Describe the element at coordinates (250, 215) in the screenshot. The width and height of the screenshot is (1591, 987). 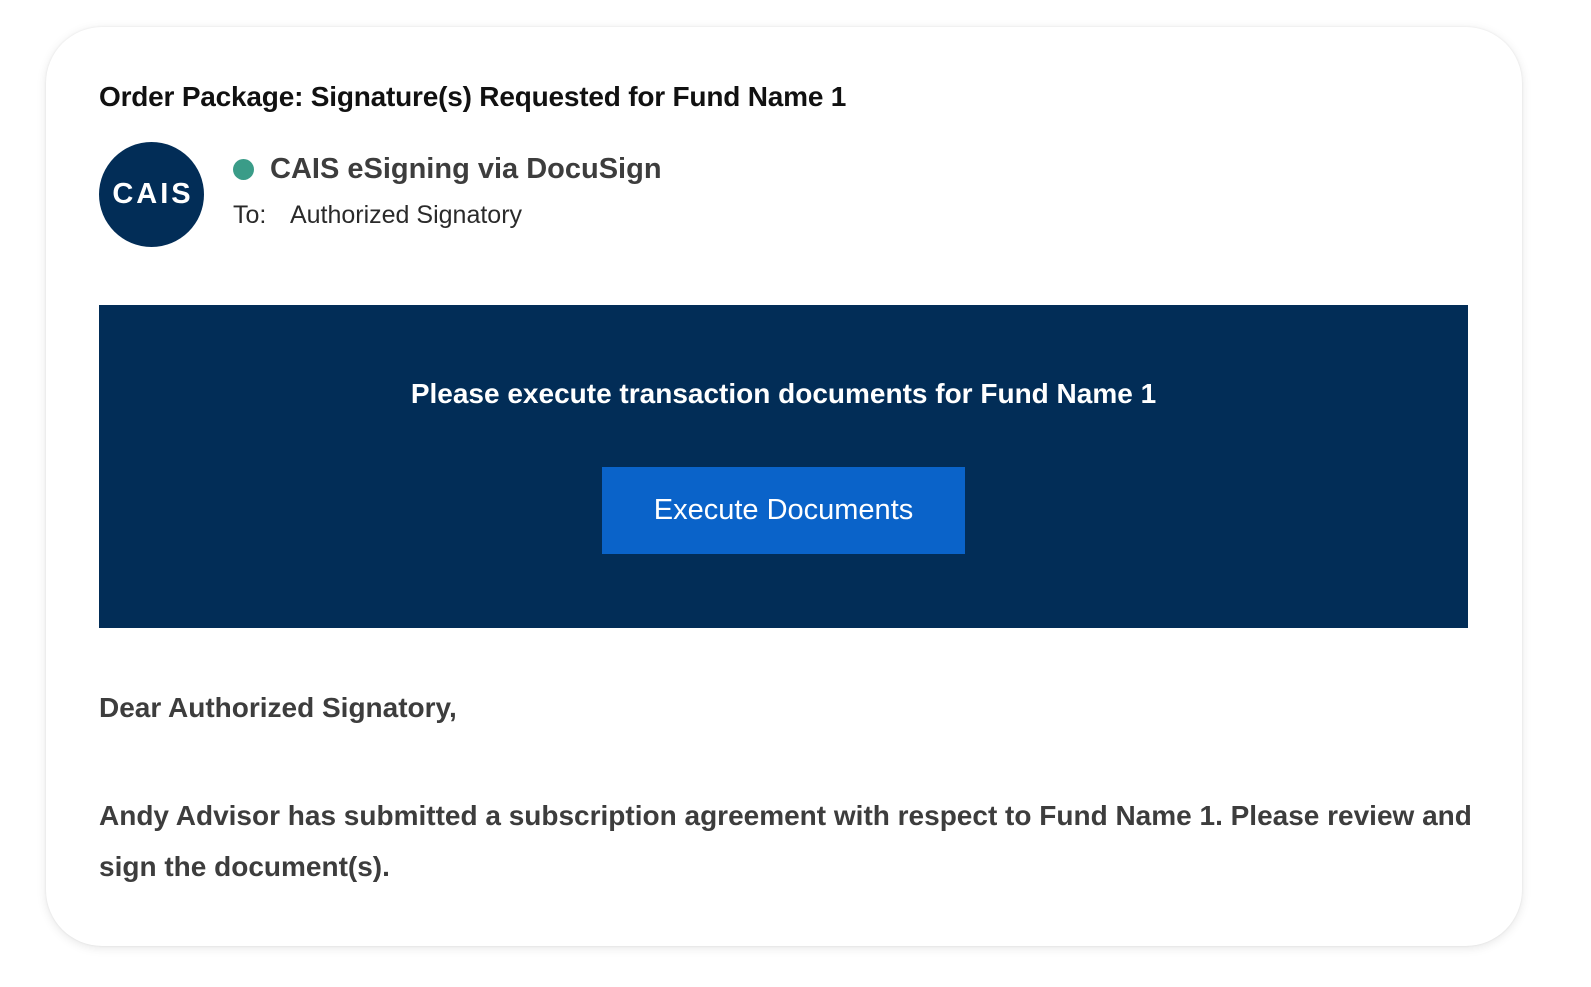
I see `to-label: To:` at that location.